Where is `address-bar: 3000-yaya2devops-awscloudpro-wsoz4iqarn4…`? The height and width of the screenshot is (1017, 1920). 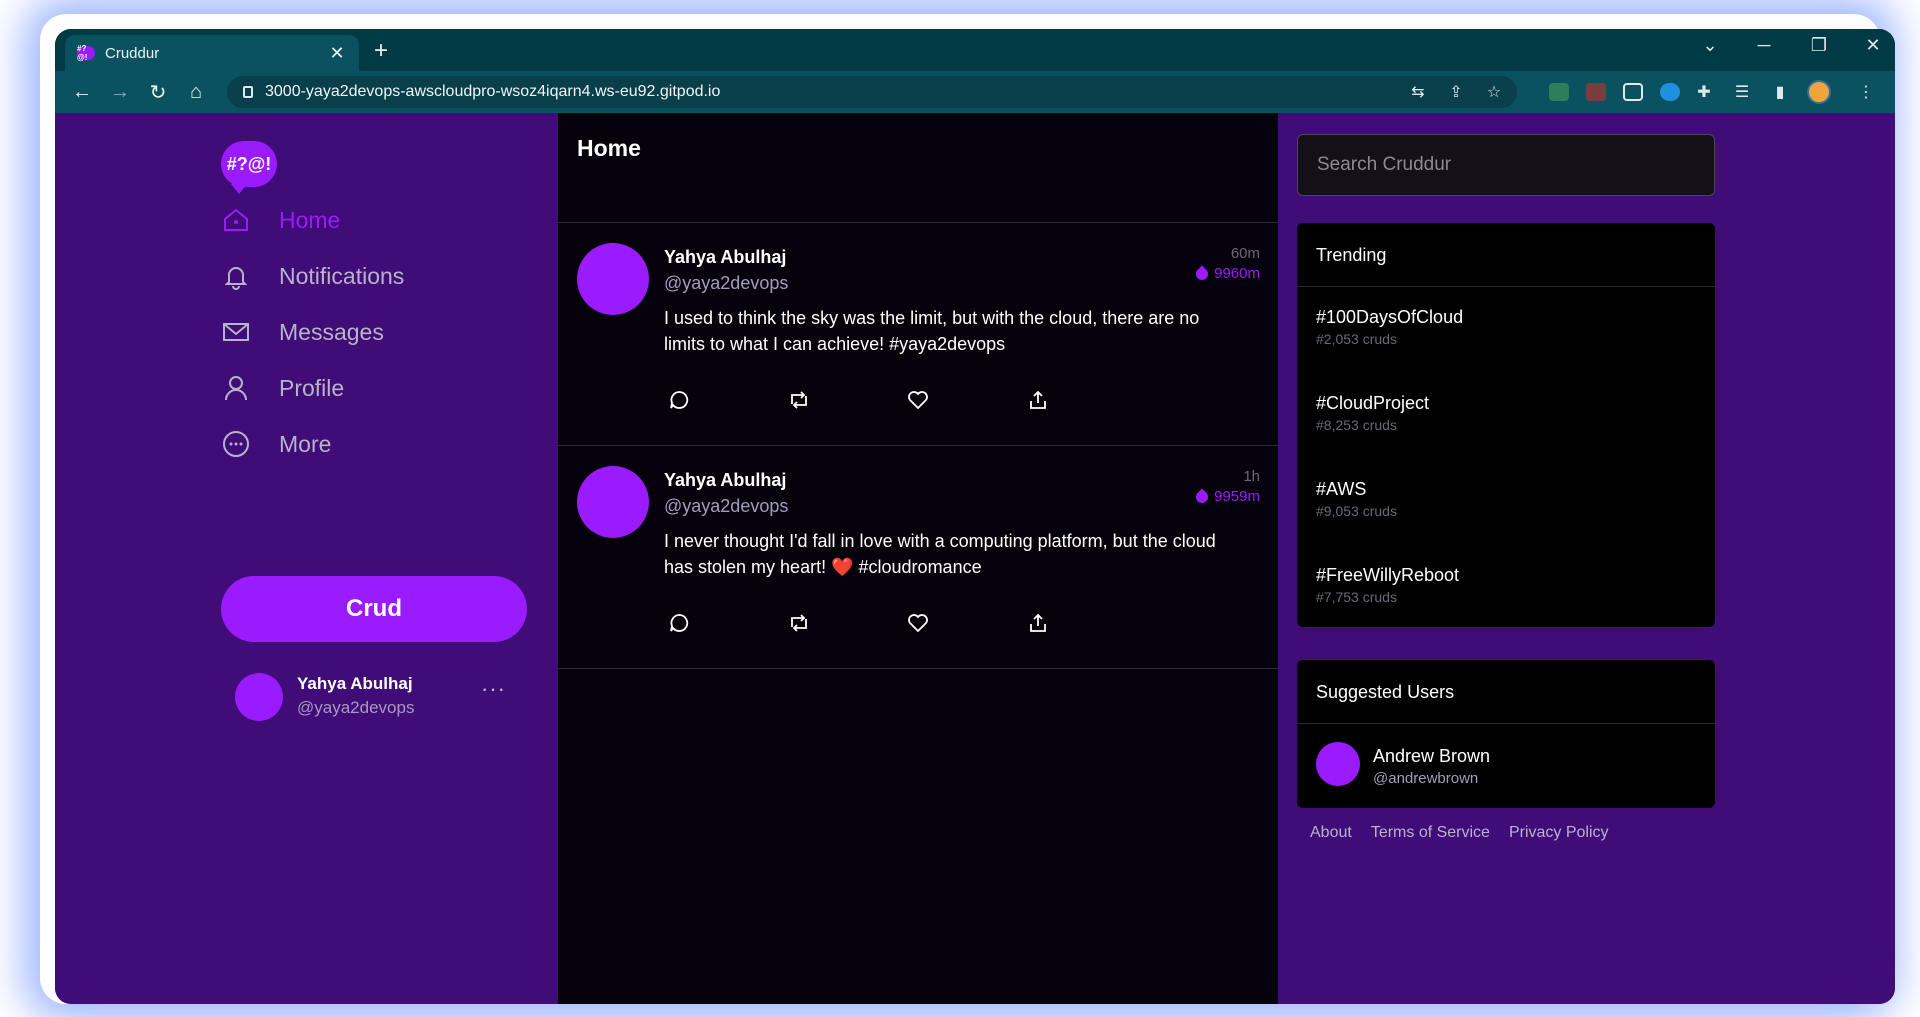 address-bar: 3000-yaya2devops-awscloudpro-wsoz4iqarn4… is located at coordinates (872, 92).